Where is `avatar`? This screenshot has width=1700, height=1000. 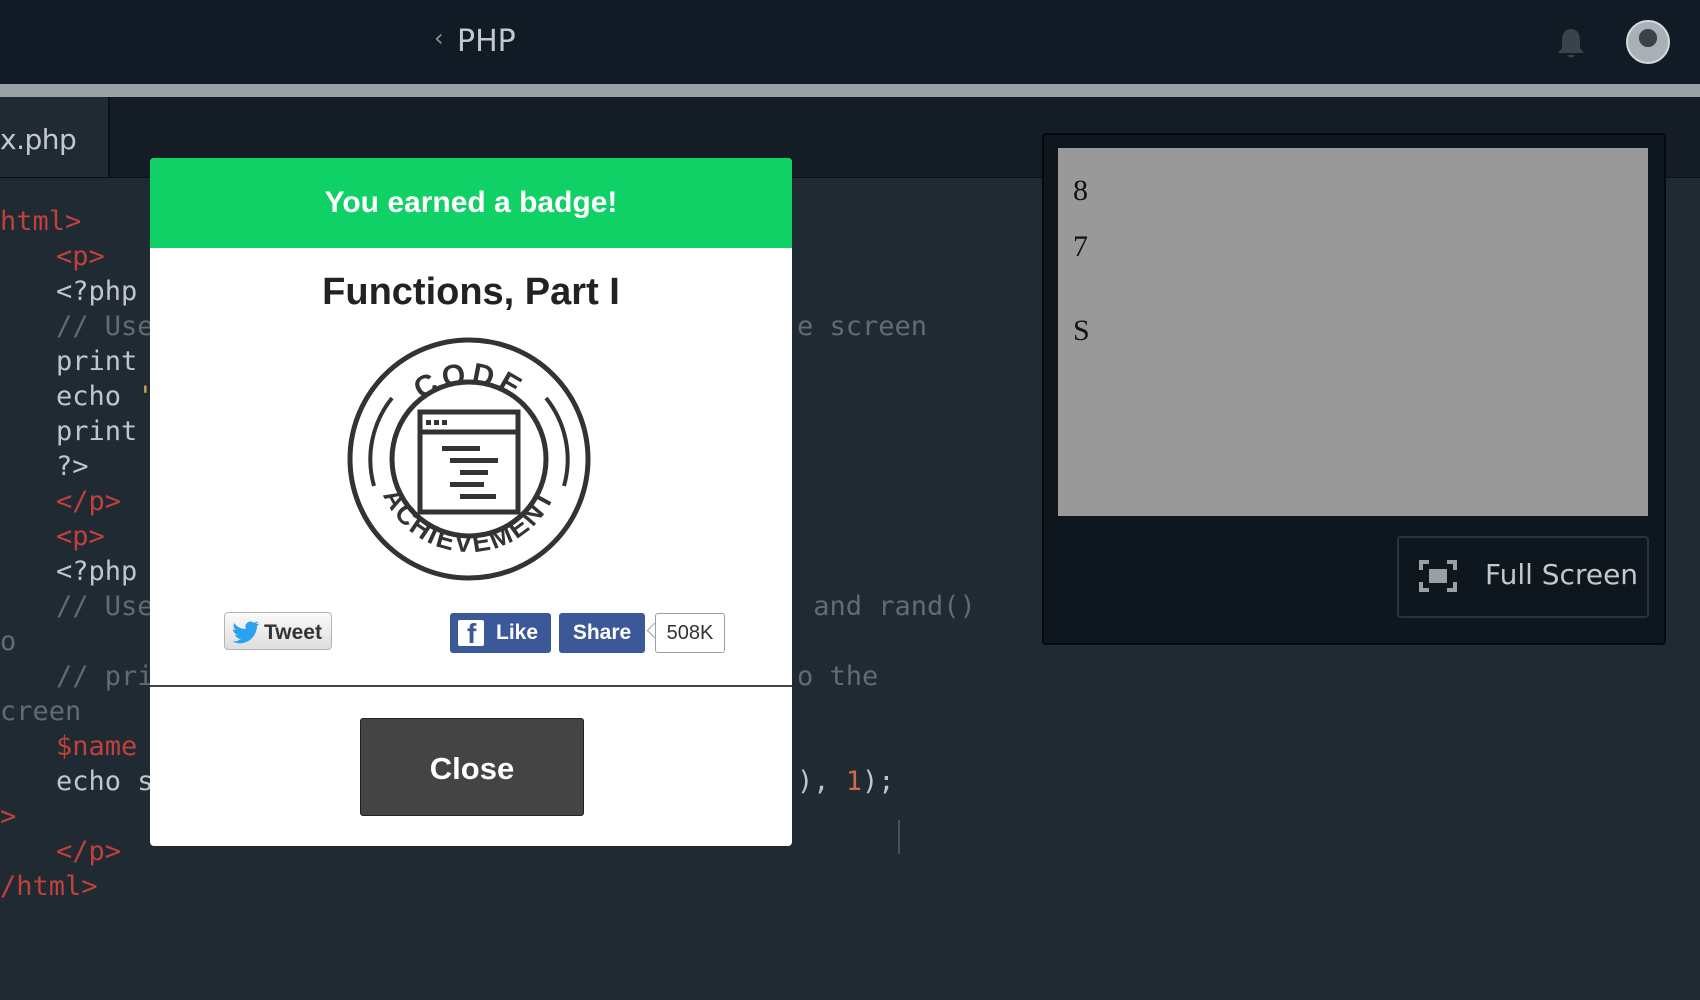
avatar is located at coordinates (1648, 42).